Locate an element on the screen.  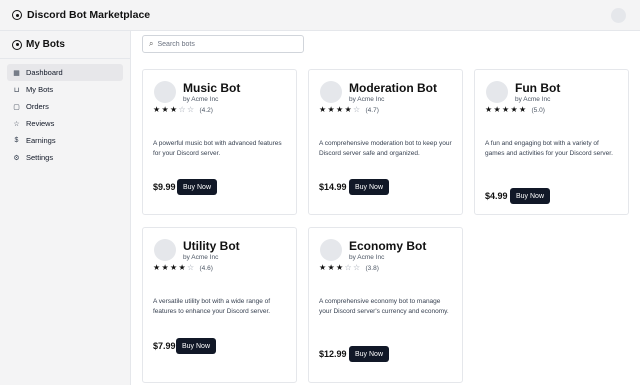
sidebar-item-earnings: $ Earnings is located at coordinates (65, 140).